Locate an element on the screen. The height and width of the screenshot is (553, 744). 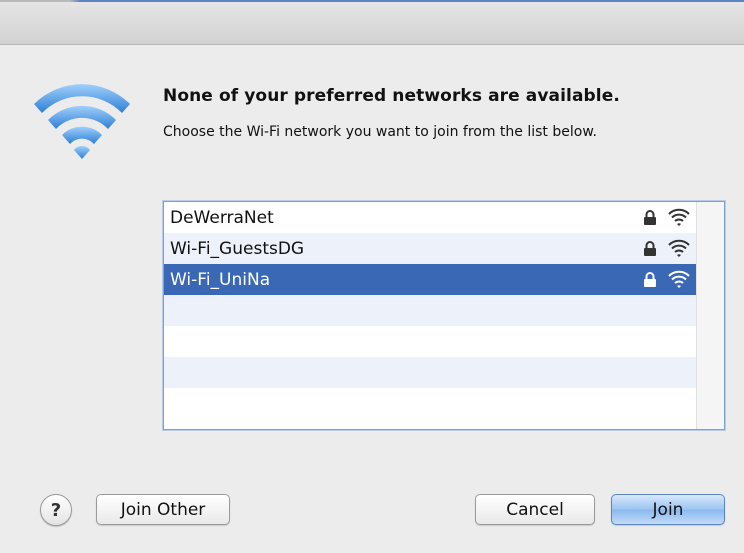
join-button: Join is located at coordinates (668, 509).